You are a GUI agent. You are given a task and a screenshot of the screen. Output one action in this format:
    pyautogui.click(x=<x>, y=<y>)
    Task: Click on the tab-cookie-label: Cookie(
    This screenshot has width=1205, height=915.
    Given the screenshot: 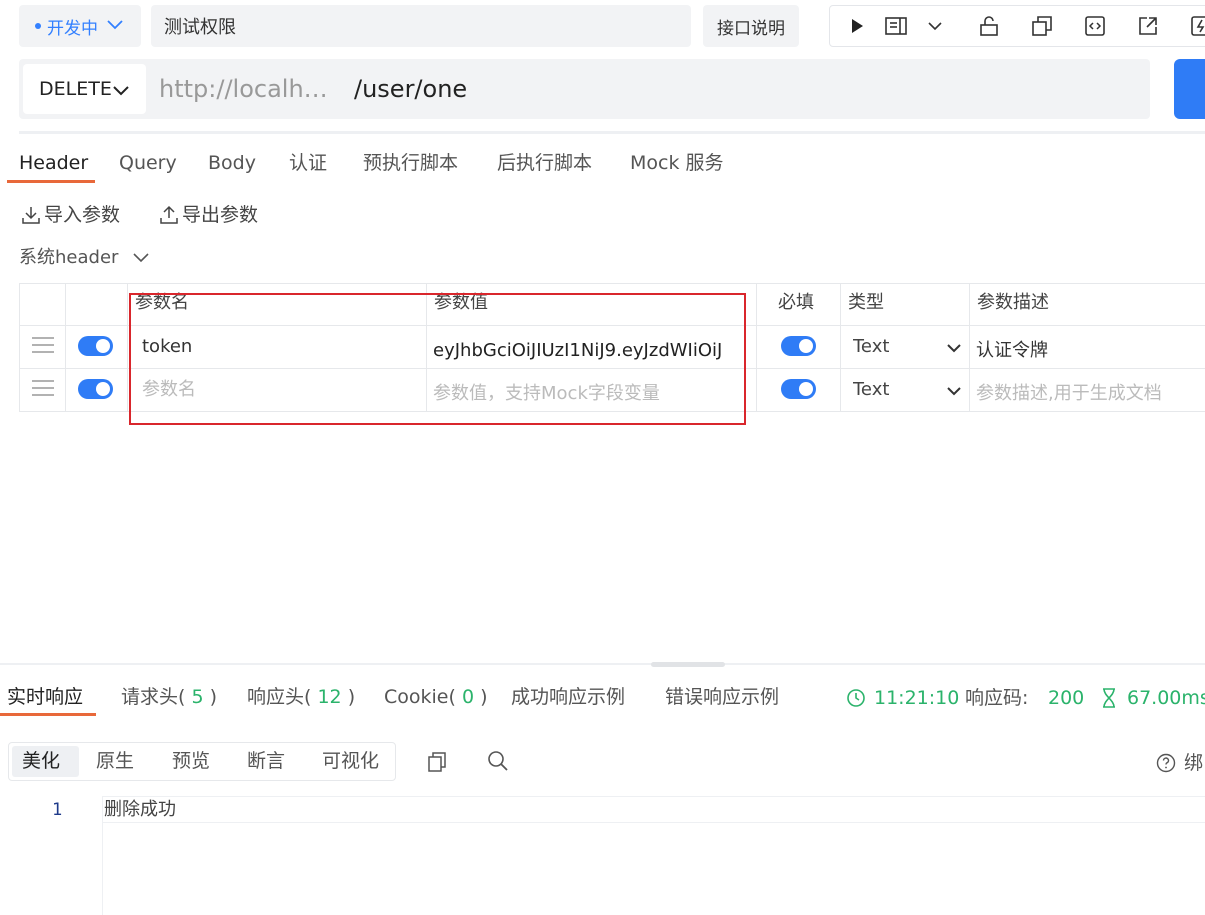 What is the action you would take?
    pyautogui.click(x=420, y=697)
    